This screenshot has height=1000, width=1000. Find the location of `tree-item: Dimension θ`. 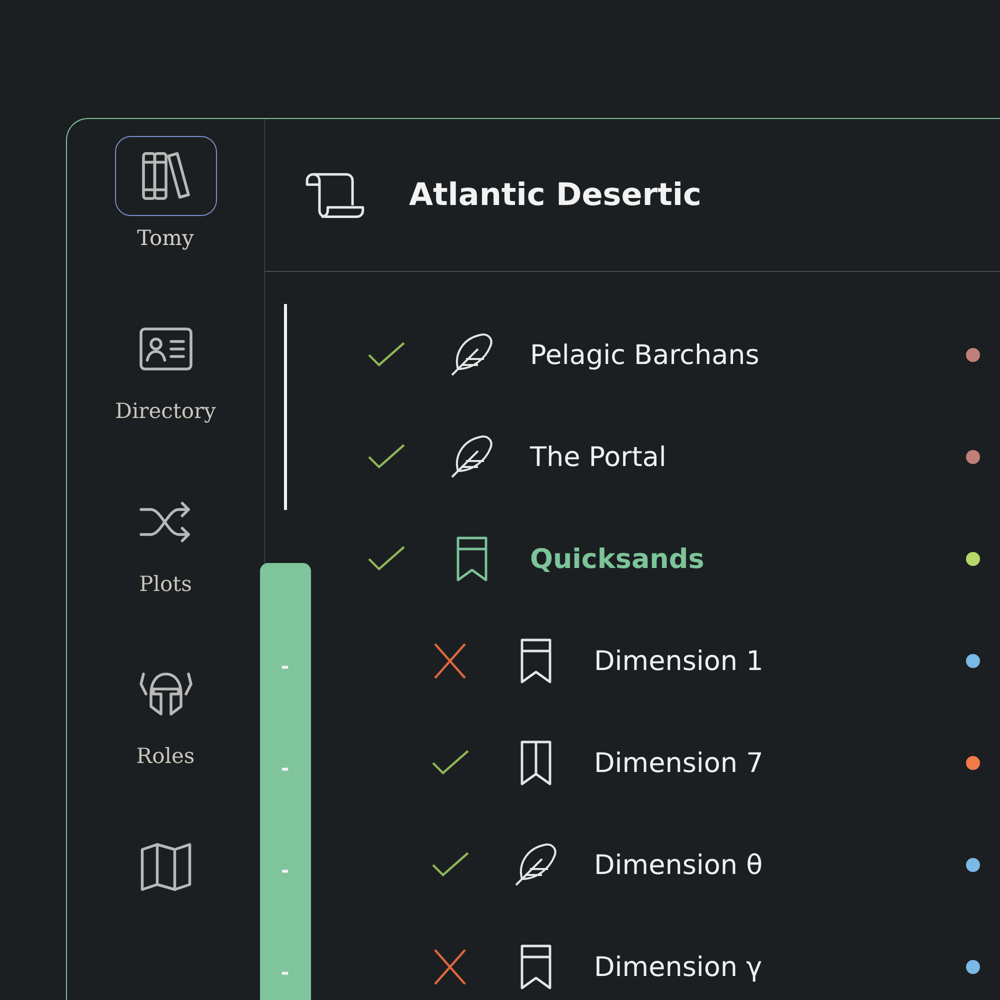

tree-item: Dimension θ is located at coordinates (664, 865).